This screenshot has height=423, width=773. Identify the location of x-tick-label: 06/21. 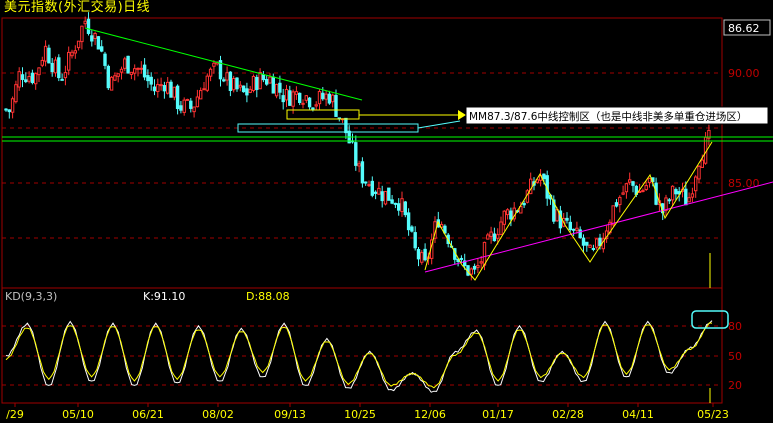
(148, 414).